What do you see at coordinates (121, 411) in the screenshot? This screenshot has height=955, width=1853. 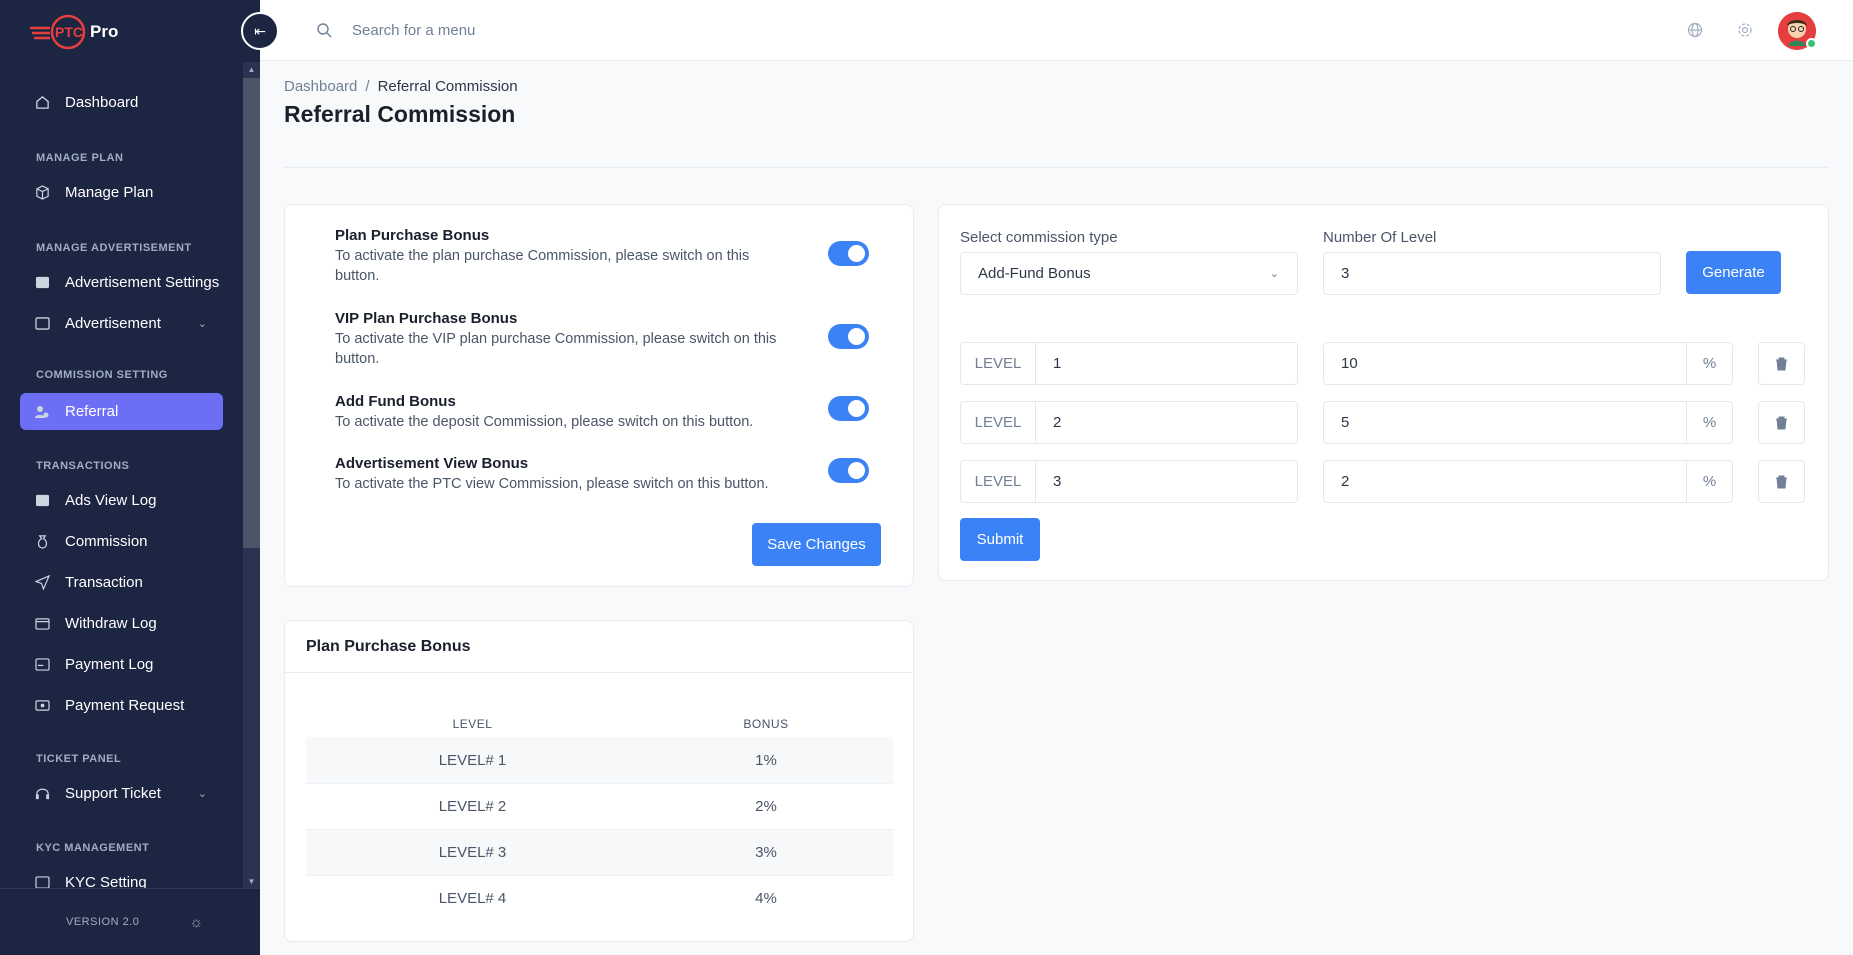 I see `sidebar-item-referral: Referral` at bounding box center [121, 411].